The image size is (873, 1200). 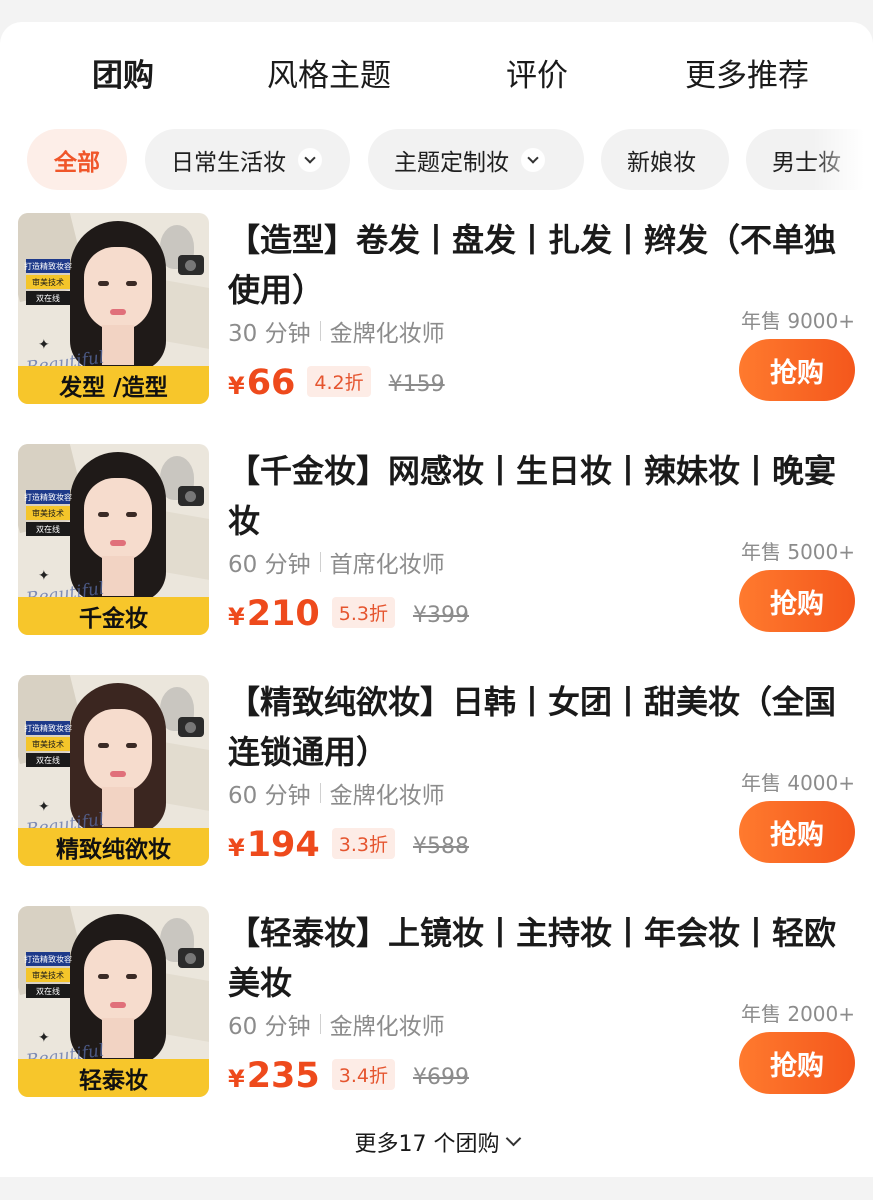 I want to click on tab-style-theme: 风格主题, so click(x=329, y=72).